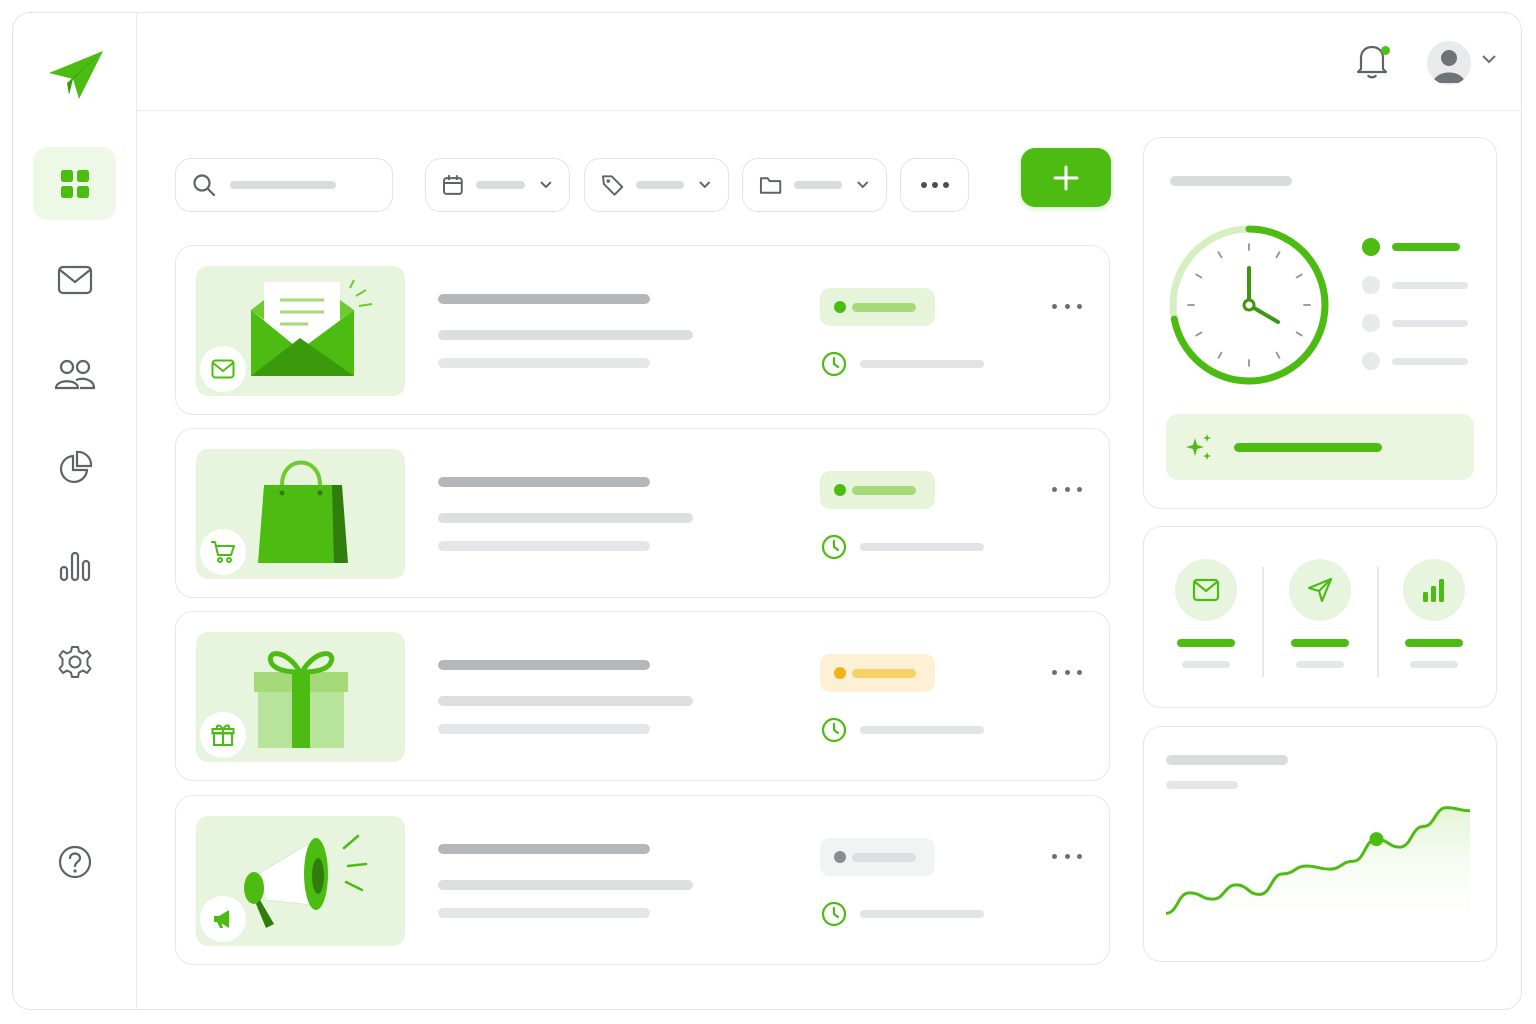 This screenshot has width=1536, height=1024. What do you see at coordinates (834, 364) in the screenshot?
I see `clock-icon` at bounding box center [834, 364].